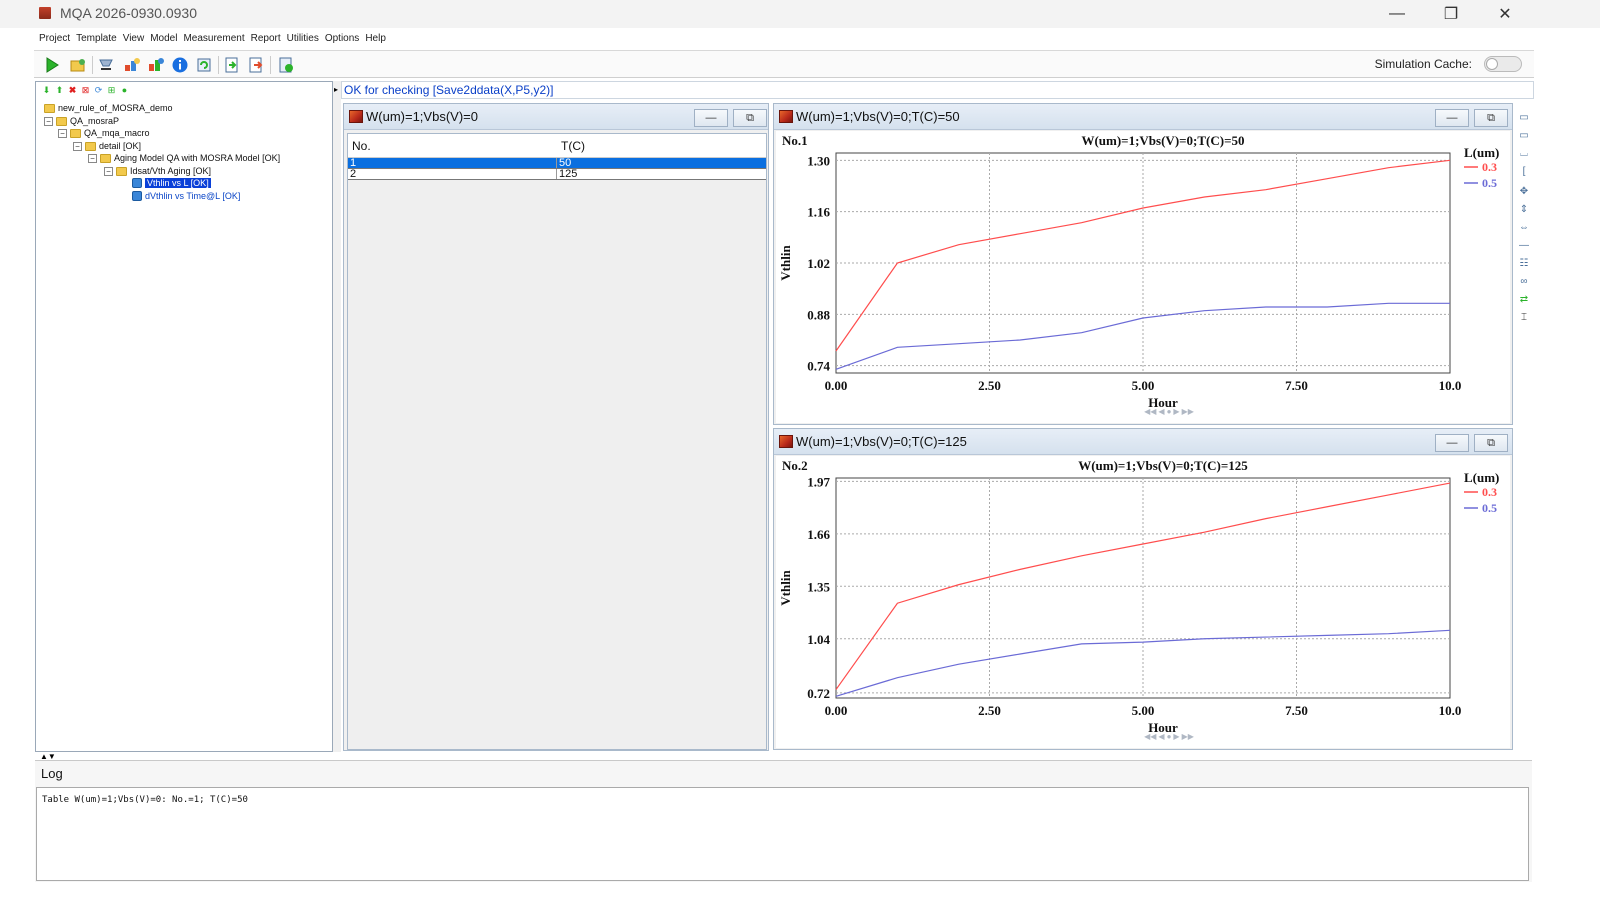 This screenshot has width=1600, height=900. What do you see at coordinates (184, 158) in the screenshot?
I see `tree-item: − Aging Model QA with MOSRA Model [OK]` at bounding box center [184, 158].